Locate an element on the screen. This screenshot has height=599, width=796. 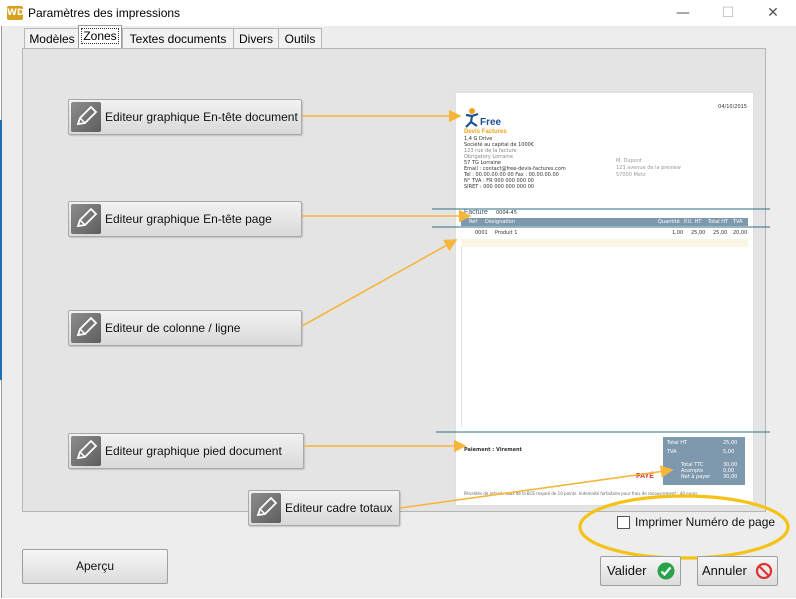
colonne-ligne-button: Editeur de colonne / ligne is located at coordinates (185, 328).